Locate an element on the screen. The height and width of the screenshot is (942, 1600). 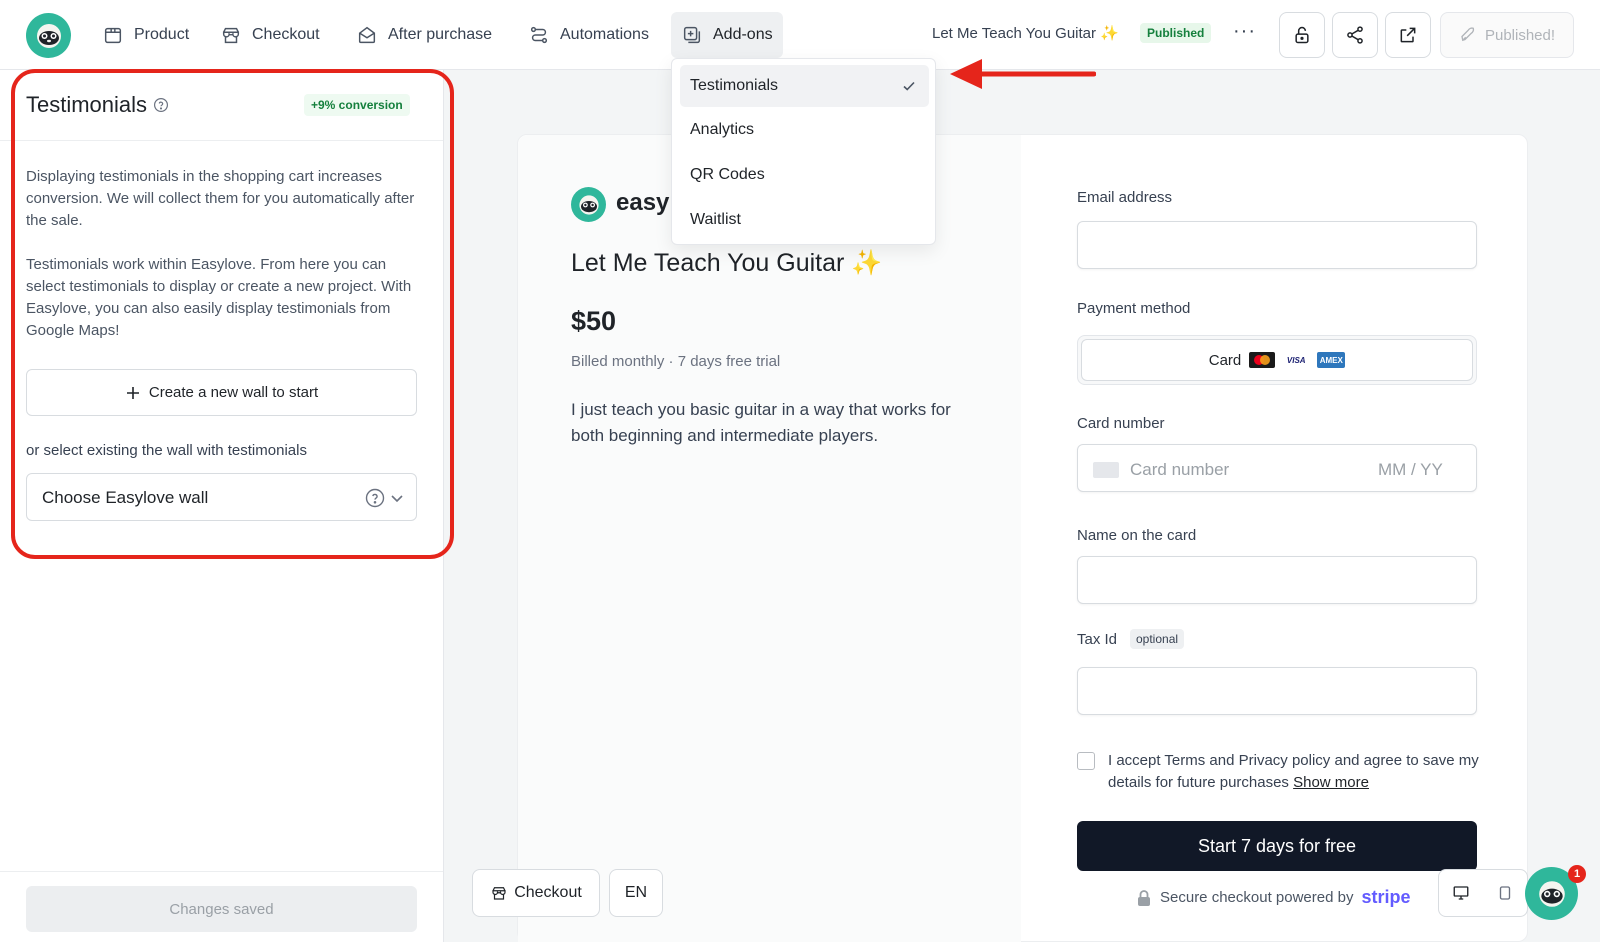
external-link-icon is located at coordinates (1408, 35).